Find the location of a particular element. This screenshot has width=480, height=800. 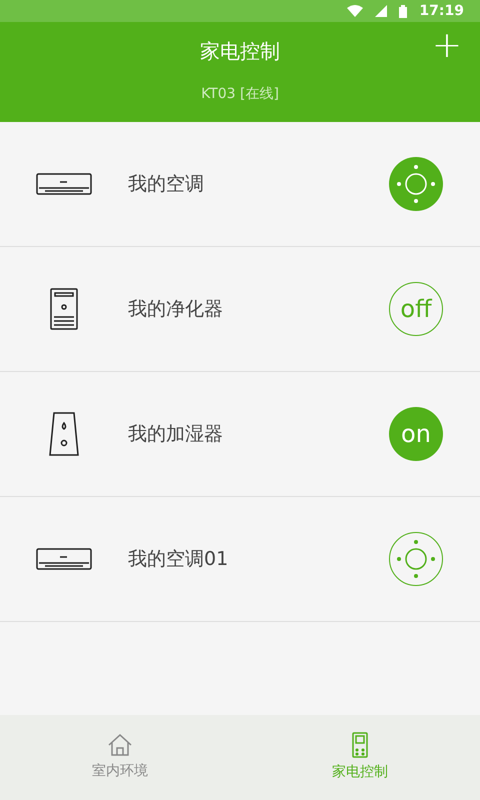

nav-tab: 室内环境 is located at coordinates (120, 757).